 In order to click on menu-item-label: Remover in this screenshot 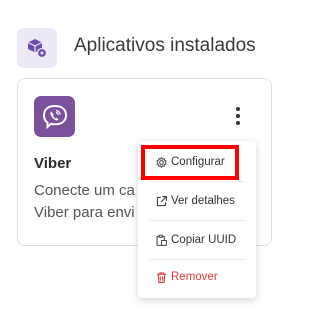, I will do `click(194, 277)`.